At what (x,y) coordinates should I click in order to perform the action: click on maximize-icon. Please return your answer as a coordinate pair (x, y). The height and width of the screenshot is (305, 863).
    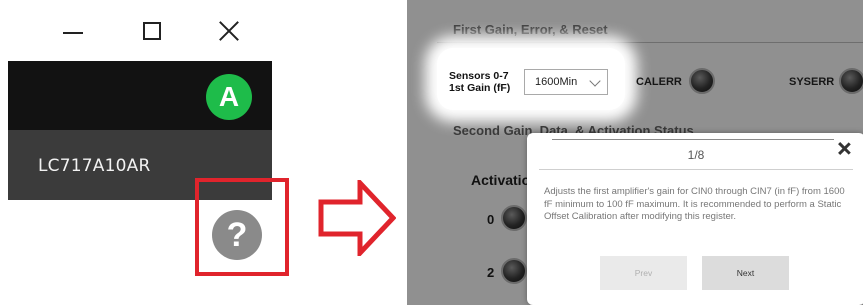
    Looking at the image, I should click on (152, 31).